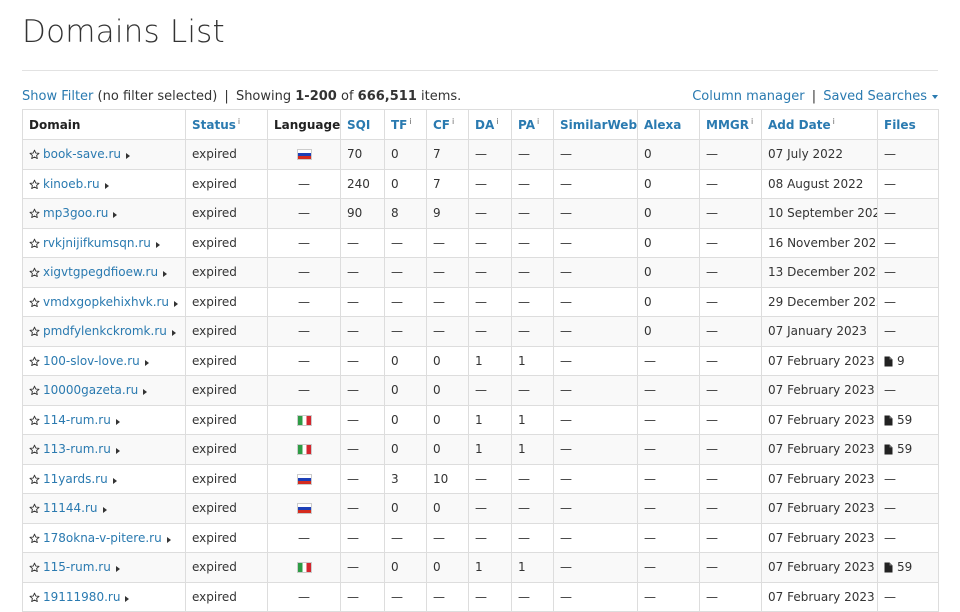  I want to click on cell-add_date: 29 December 2022, so click(819, 301).